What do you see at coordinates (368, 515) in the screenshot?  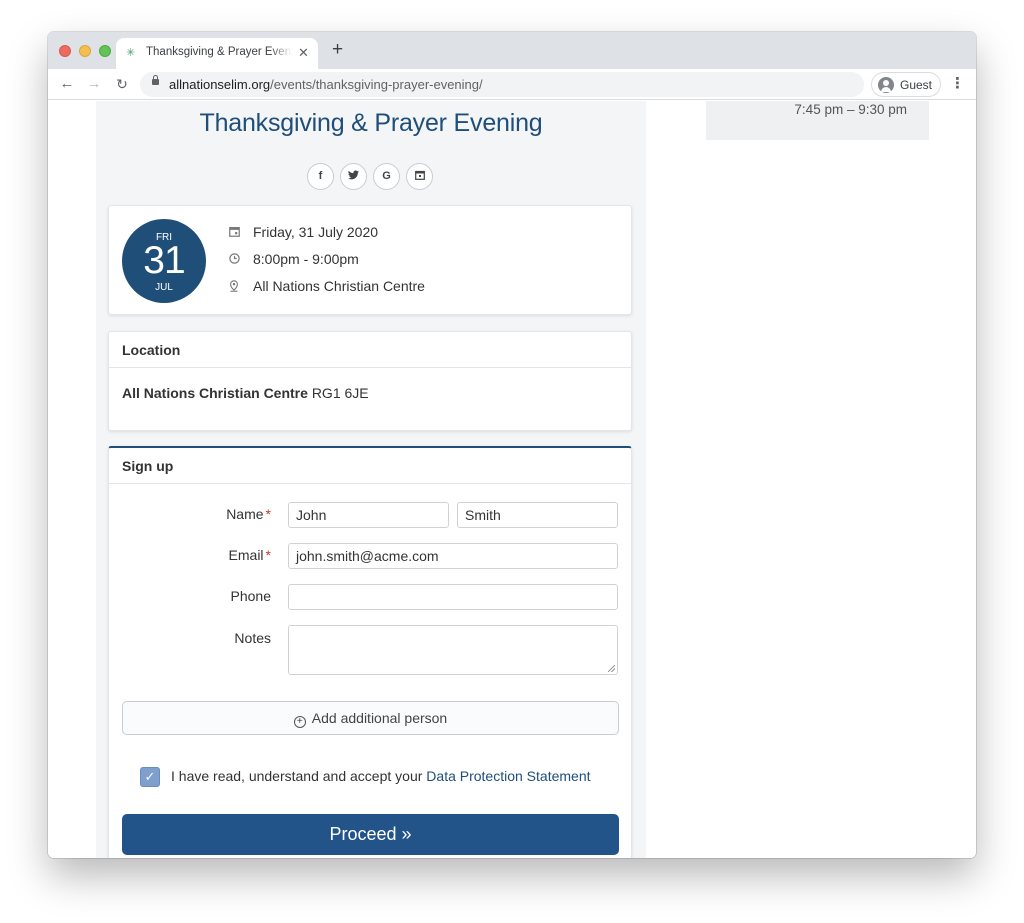 I see `first-name-input: John` at bounding box center [368, 515].